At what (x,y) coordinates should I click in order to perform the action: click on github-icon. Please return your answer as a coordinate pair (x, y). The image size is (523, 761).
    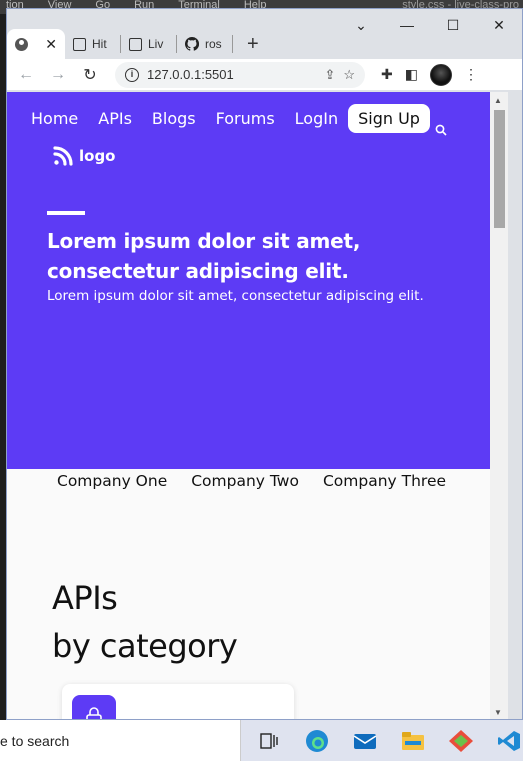
    Looking at the image, I should click on (192, 44).